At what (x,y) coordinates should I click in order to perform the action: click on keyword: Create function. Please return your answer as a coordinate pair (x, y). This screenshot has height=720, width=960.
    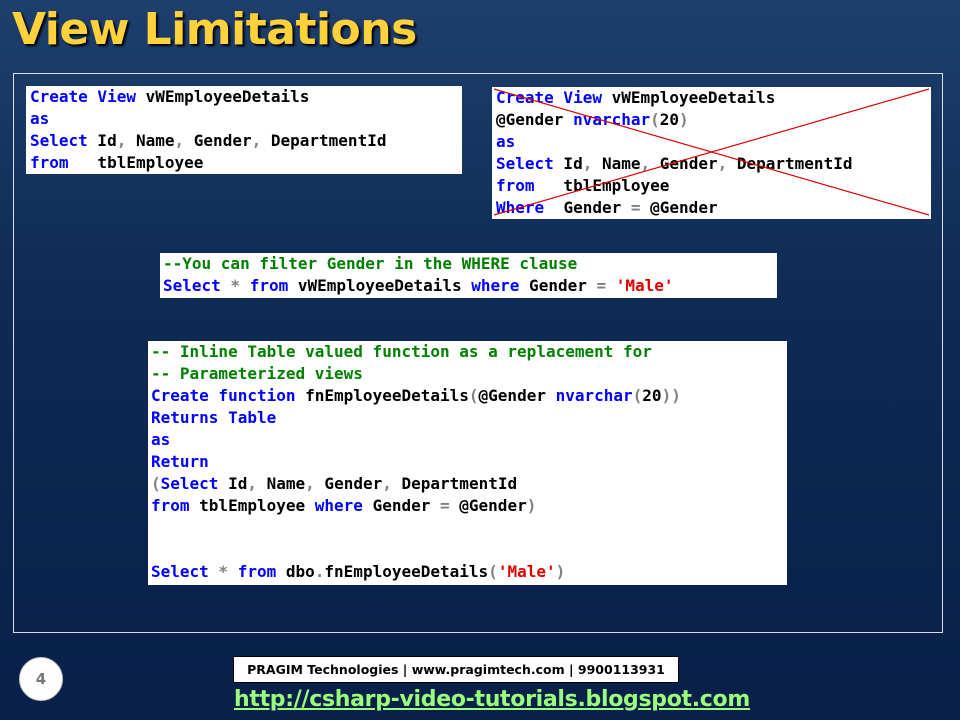
    Looking at the image, I should click on (223, 395).